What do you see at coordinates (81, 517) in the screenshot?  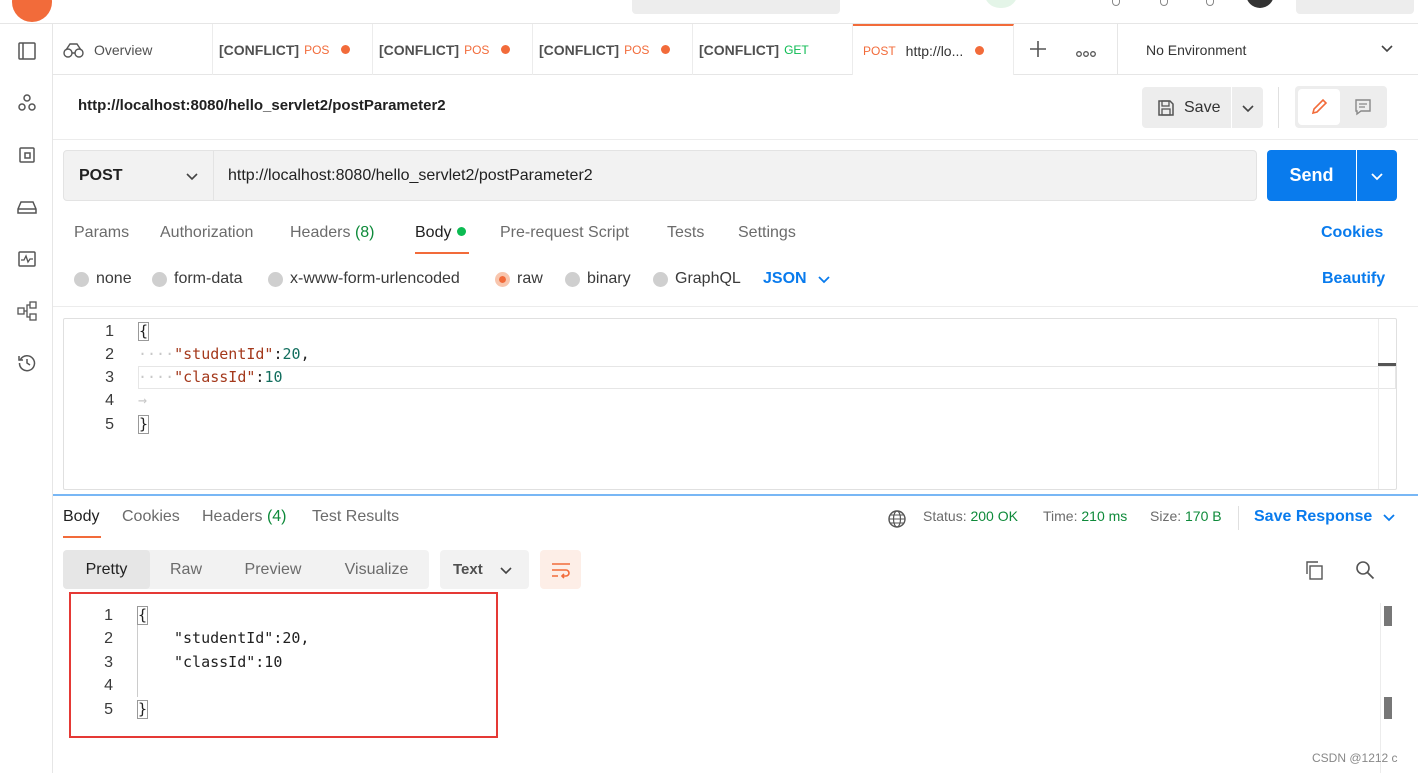 I see `response-tab-body: Body` at bounding box center [81, 517].